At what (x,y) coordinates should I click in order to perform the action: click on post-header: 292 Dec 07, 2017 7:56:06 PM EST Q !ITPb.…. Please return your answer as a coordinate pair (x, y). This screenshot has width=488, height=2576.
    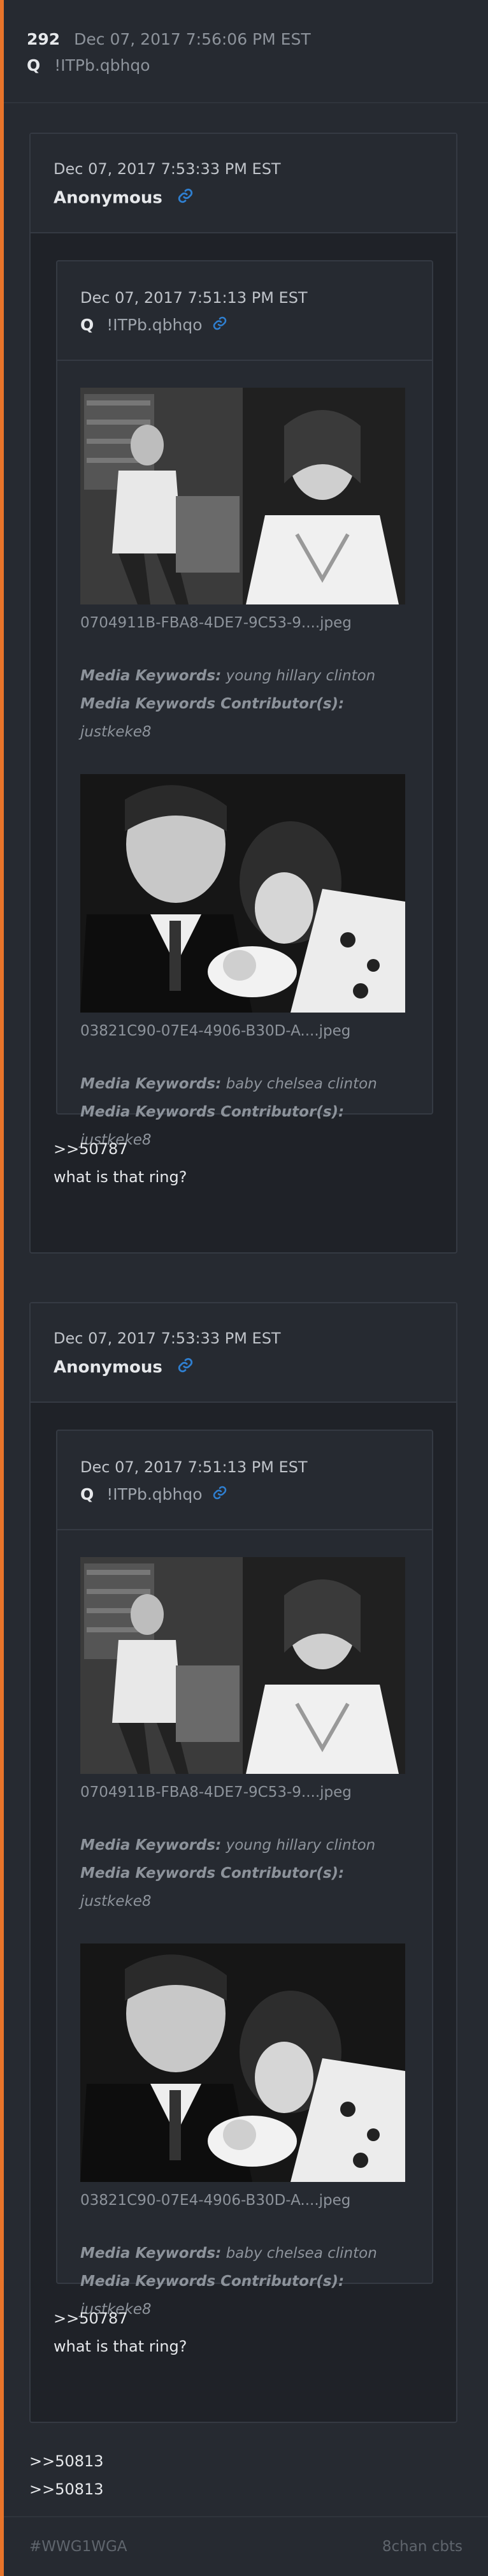
    Looking at the image, I should click on (246, 52).